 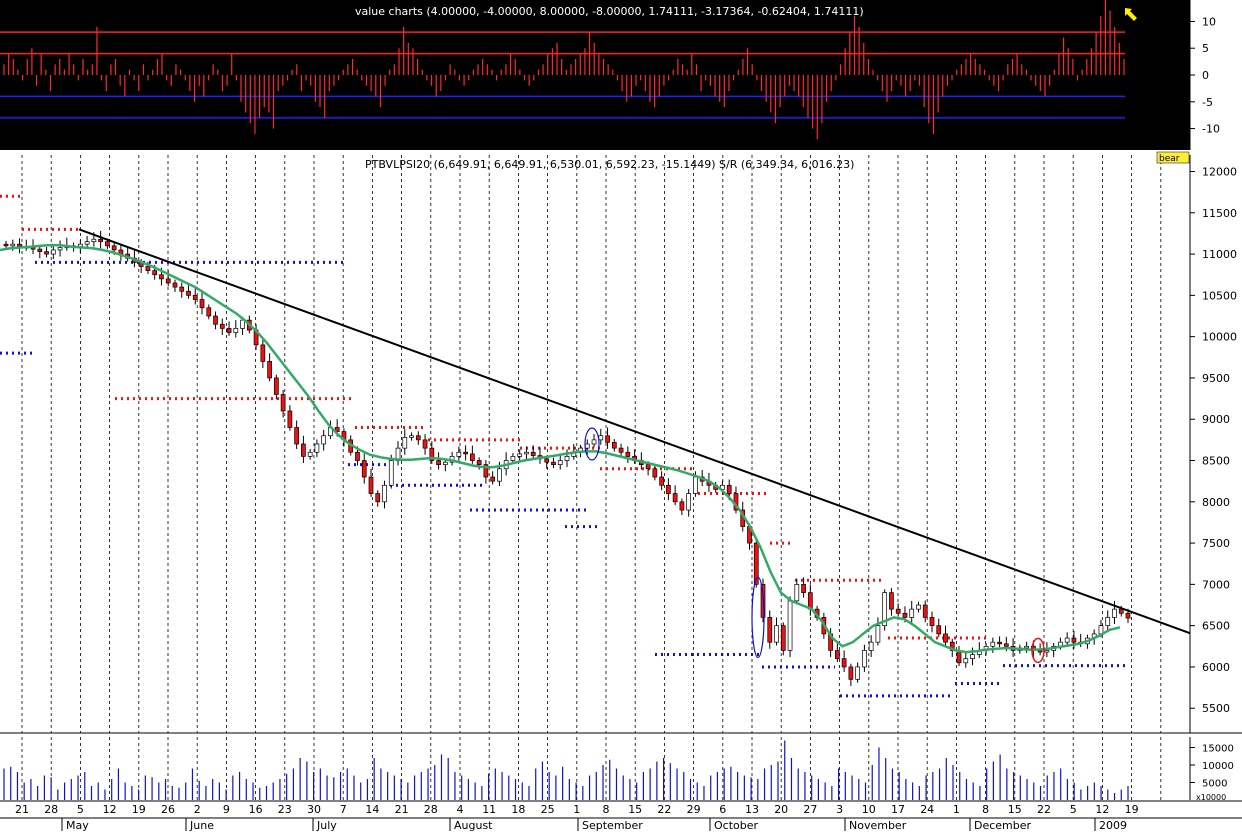 I want to click on x-day-tick-label: 7, so click(x=343, y=809).